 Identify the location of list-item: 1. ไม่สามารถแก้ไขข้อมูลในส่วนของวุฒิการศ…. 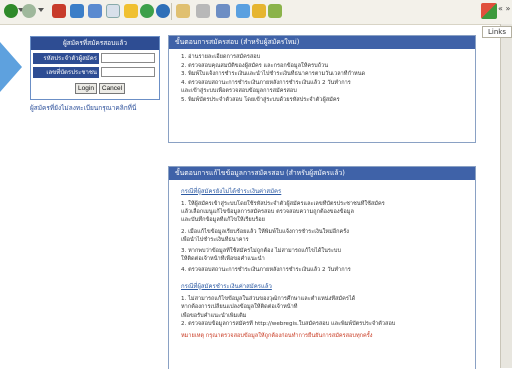
(268, 298).